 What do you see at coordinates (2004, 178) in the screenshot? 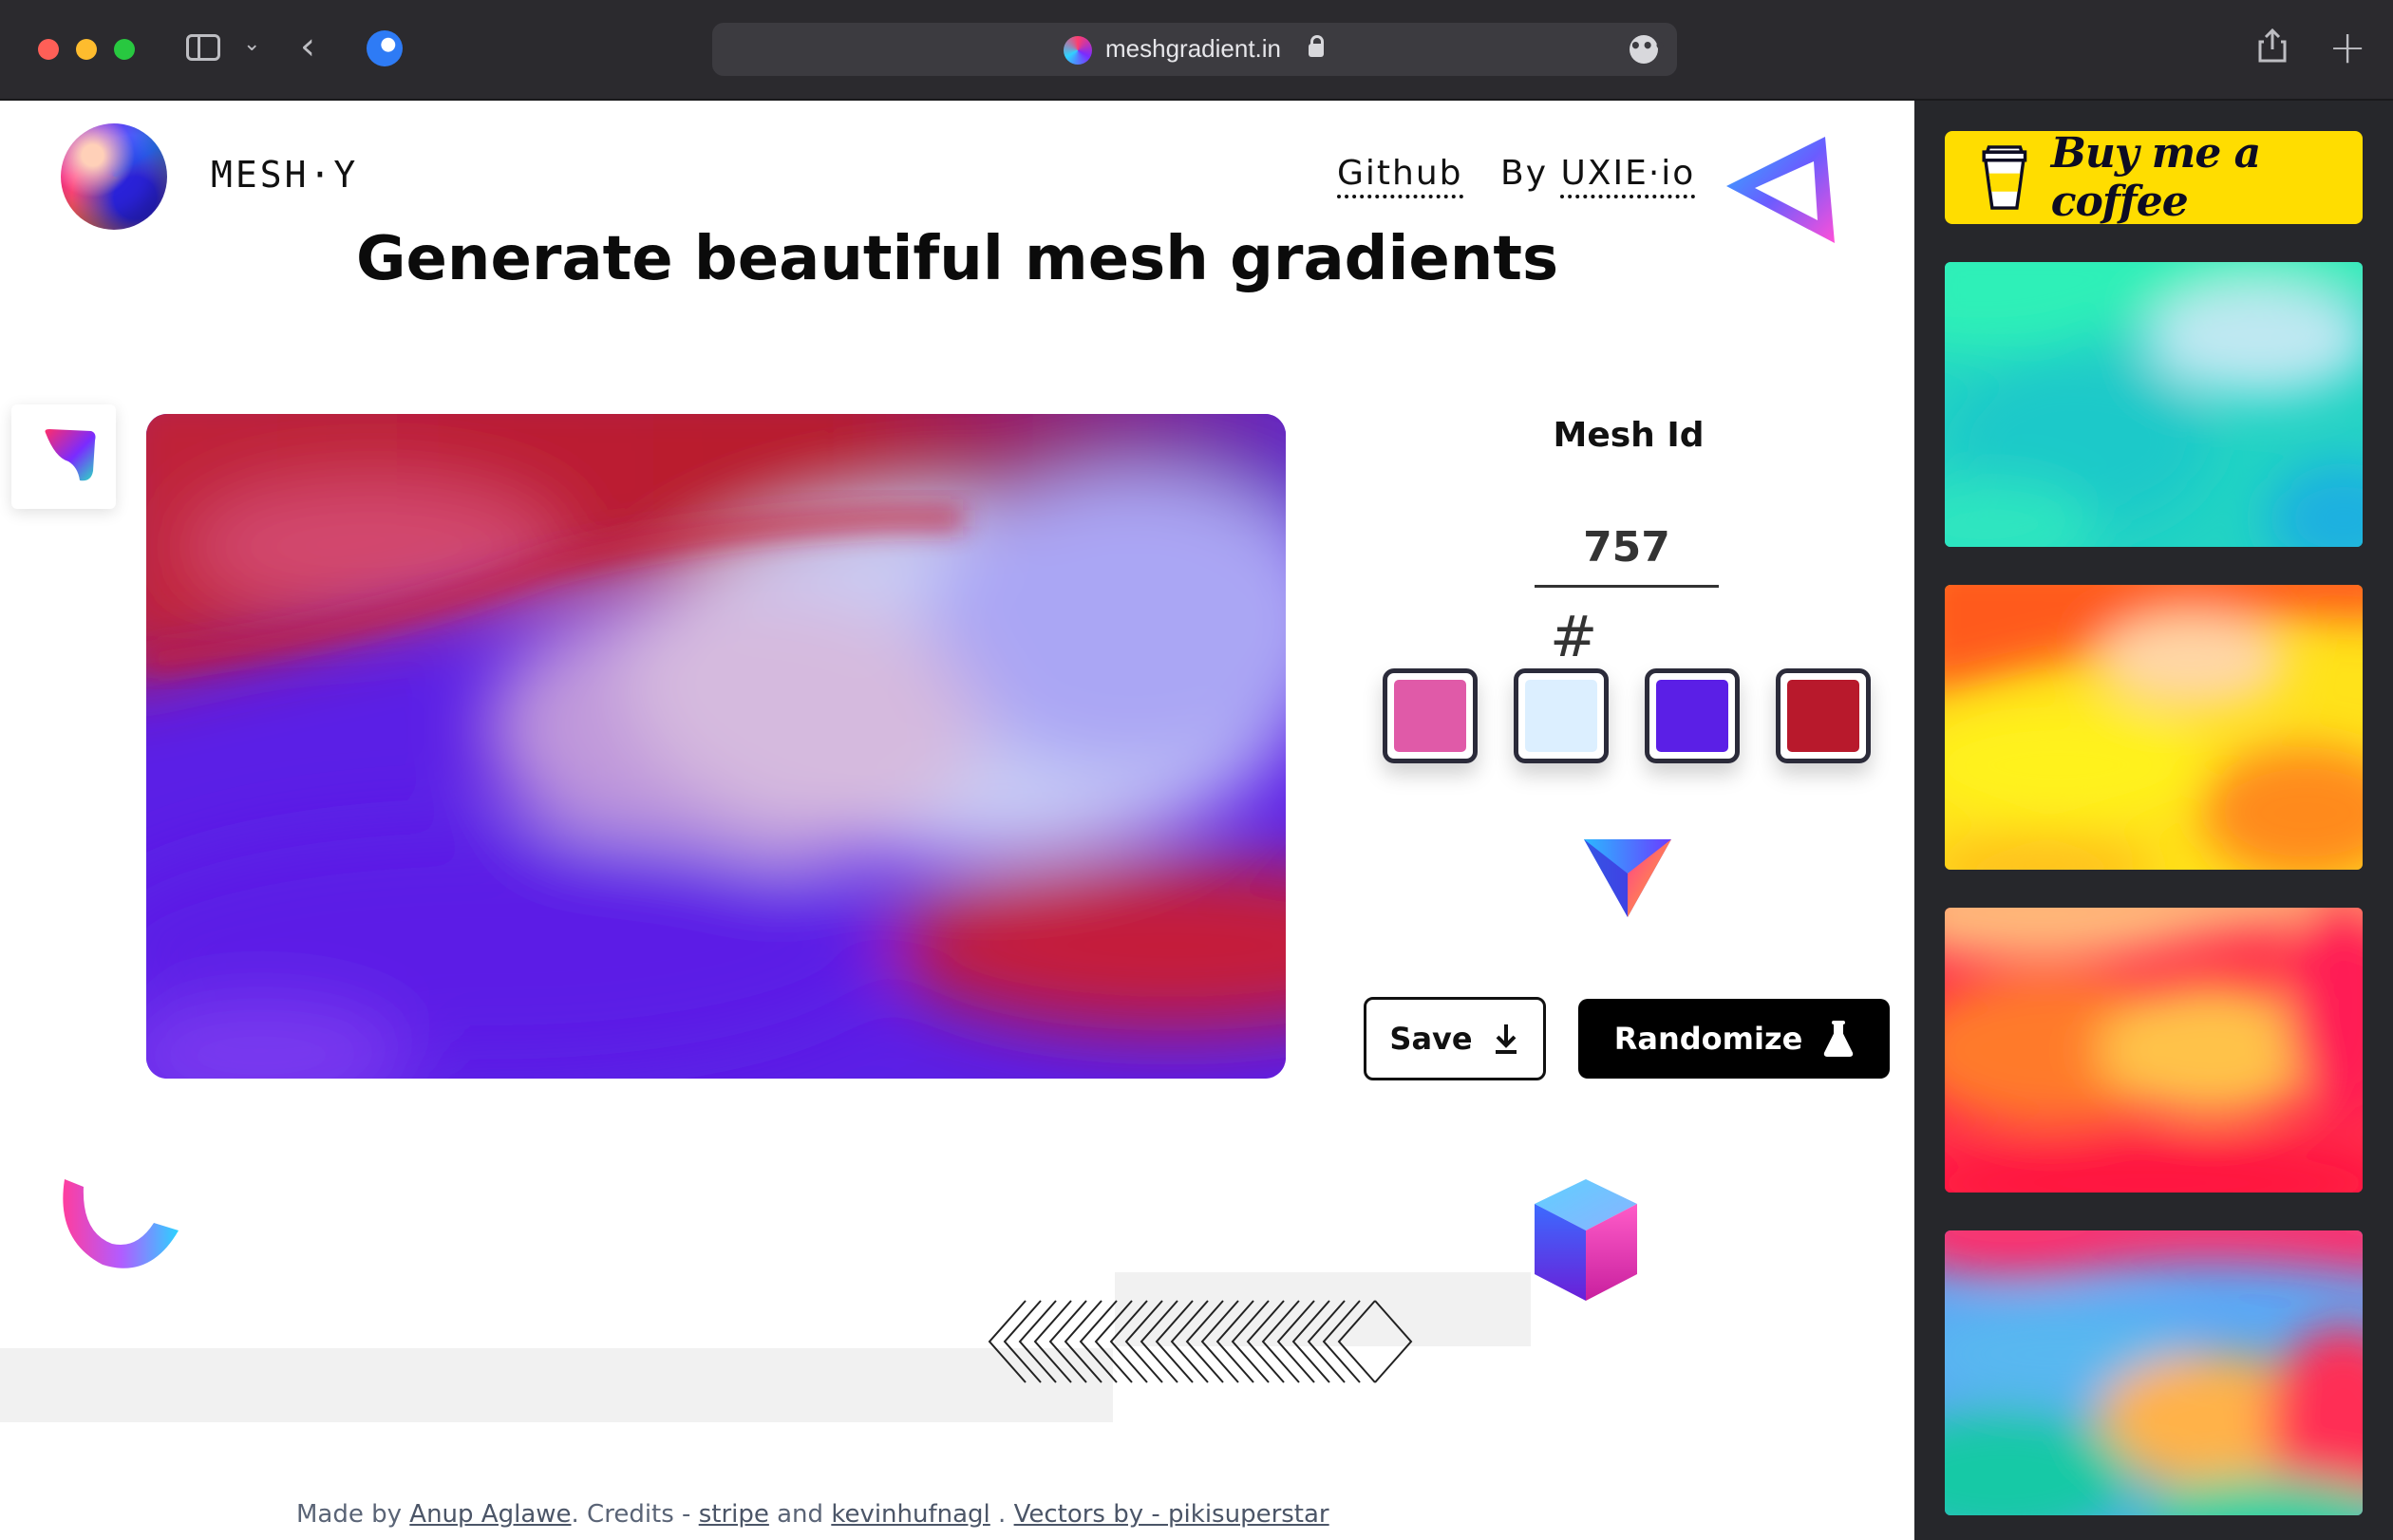
I see `coffee-cup-icon` at bounding box center [2004, 178].